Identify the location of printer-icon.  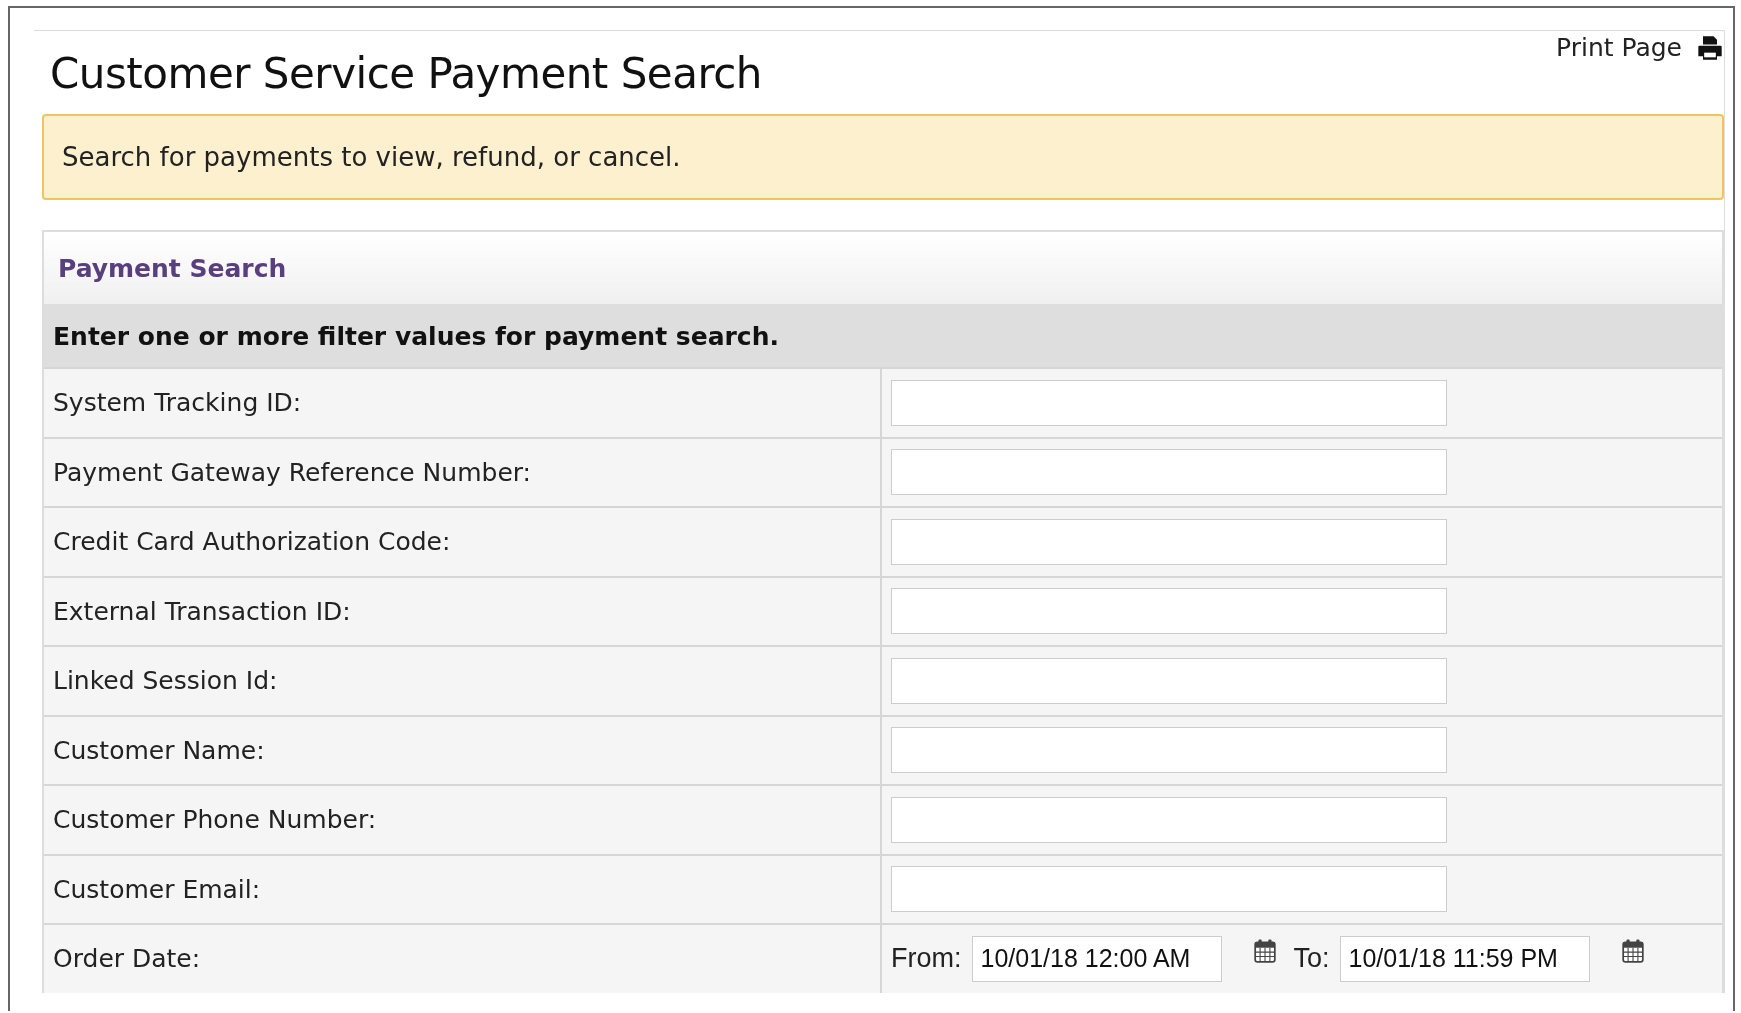
(1710, 47).